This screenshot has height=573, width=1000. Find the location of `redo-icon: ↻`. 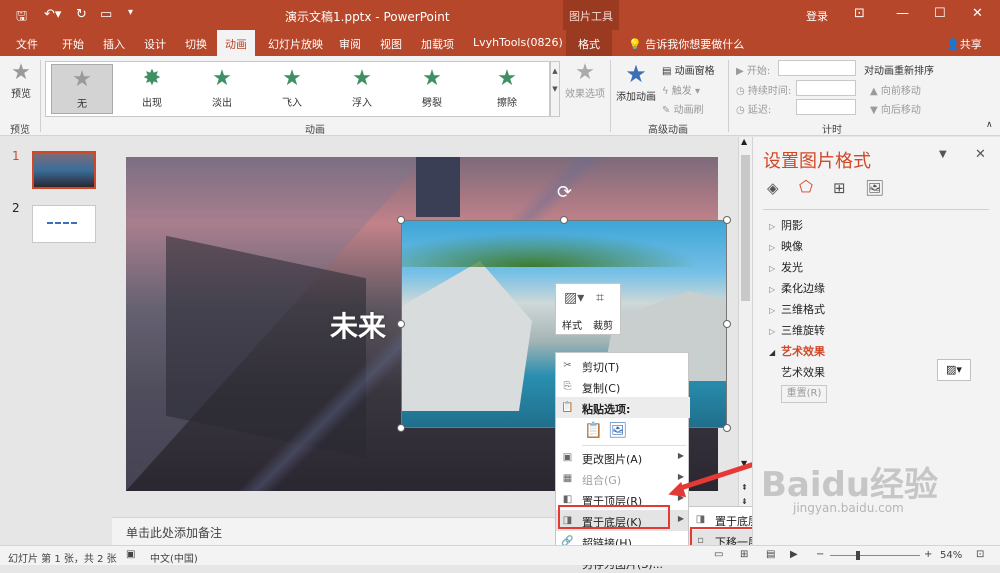

redo-icon: ↻ is located at coordinates (81, 14).